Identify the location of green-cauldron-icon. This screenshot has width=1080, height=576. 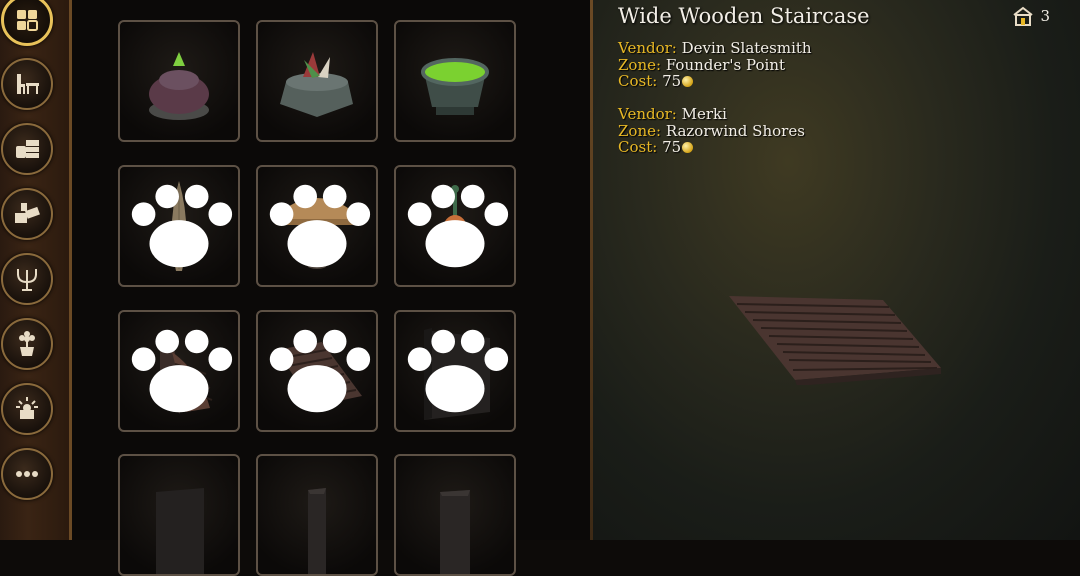
(455, 86).